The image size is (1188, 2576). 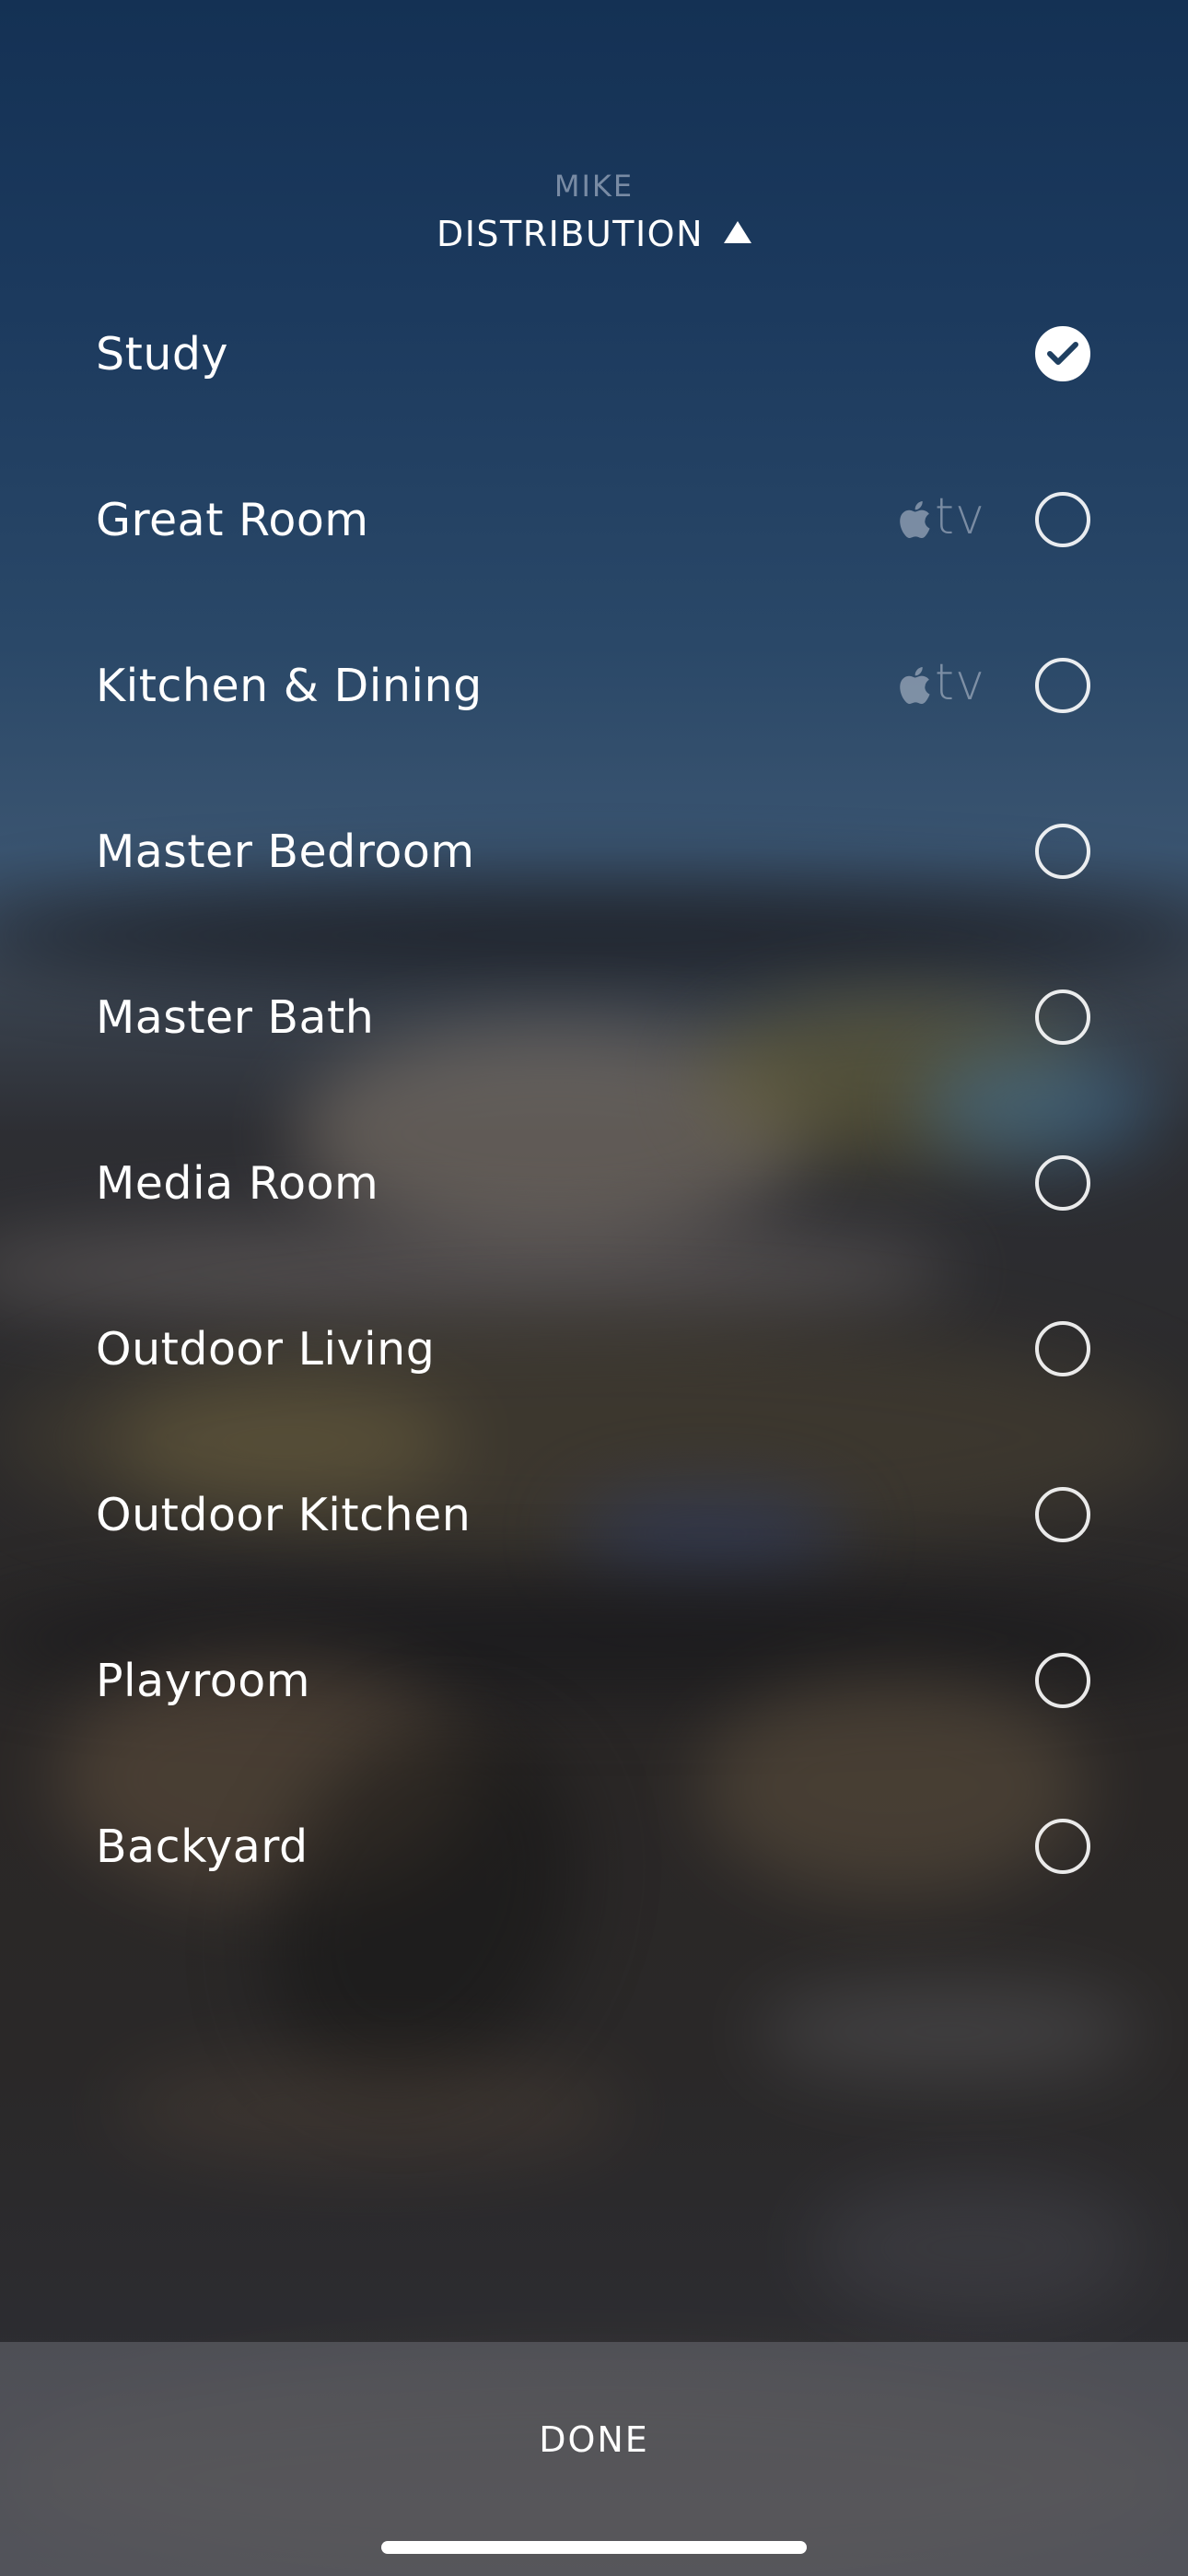 I want to click on room-row: Media Room, so click(x=594, y=1183).